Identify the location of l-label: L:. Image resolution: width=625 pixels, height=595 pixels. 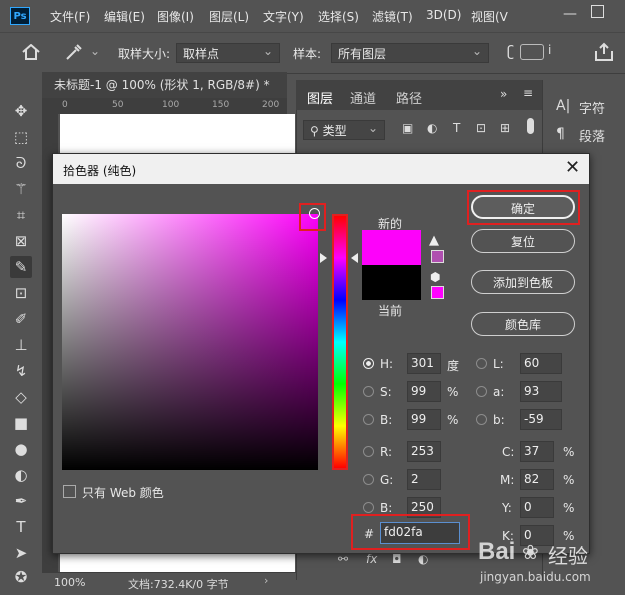
(498, 364).